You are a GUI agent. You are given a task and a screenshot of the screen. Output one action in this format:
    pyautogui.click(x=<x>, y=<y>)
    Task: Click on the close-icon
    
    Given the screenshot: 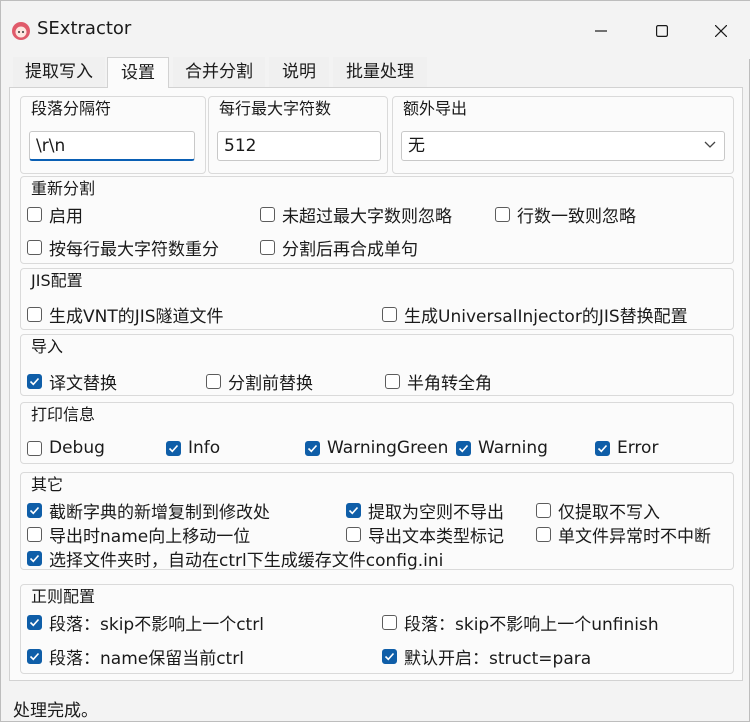 What is the action you would take?
    pyautogui.click(x=721, y=31)
    